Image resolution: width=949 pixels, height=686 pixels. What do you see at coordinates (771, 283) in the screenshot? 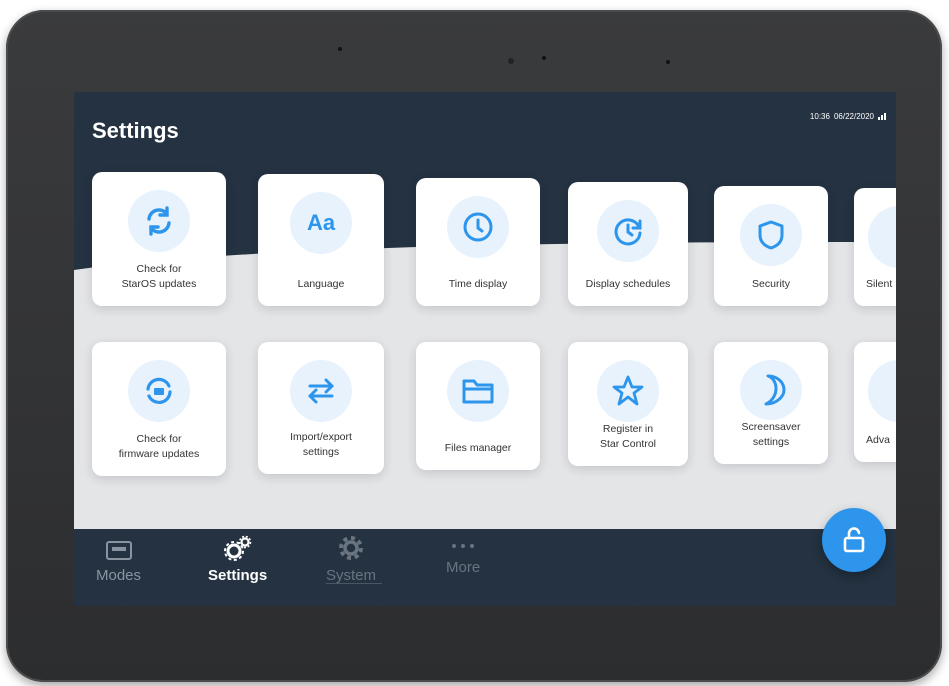
I see `tile-label: Security` at bounding box center [771, 283].